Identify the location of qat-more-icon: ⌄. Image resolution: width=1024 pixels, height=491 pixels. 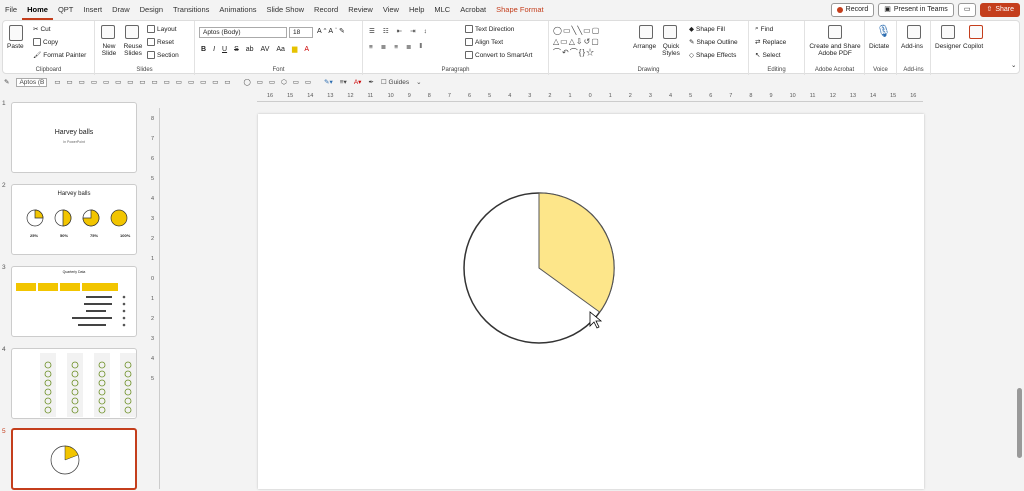
(418, 82).